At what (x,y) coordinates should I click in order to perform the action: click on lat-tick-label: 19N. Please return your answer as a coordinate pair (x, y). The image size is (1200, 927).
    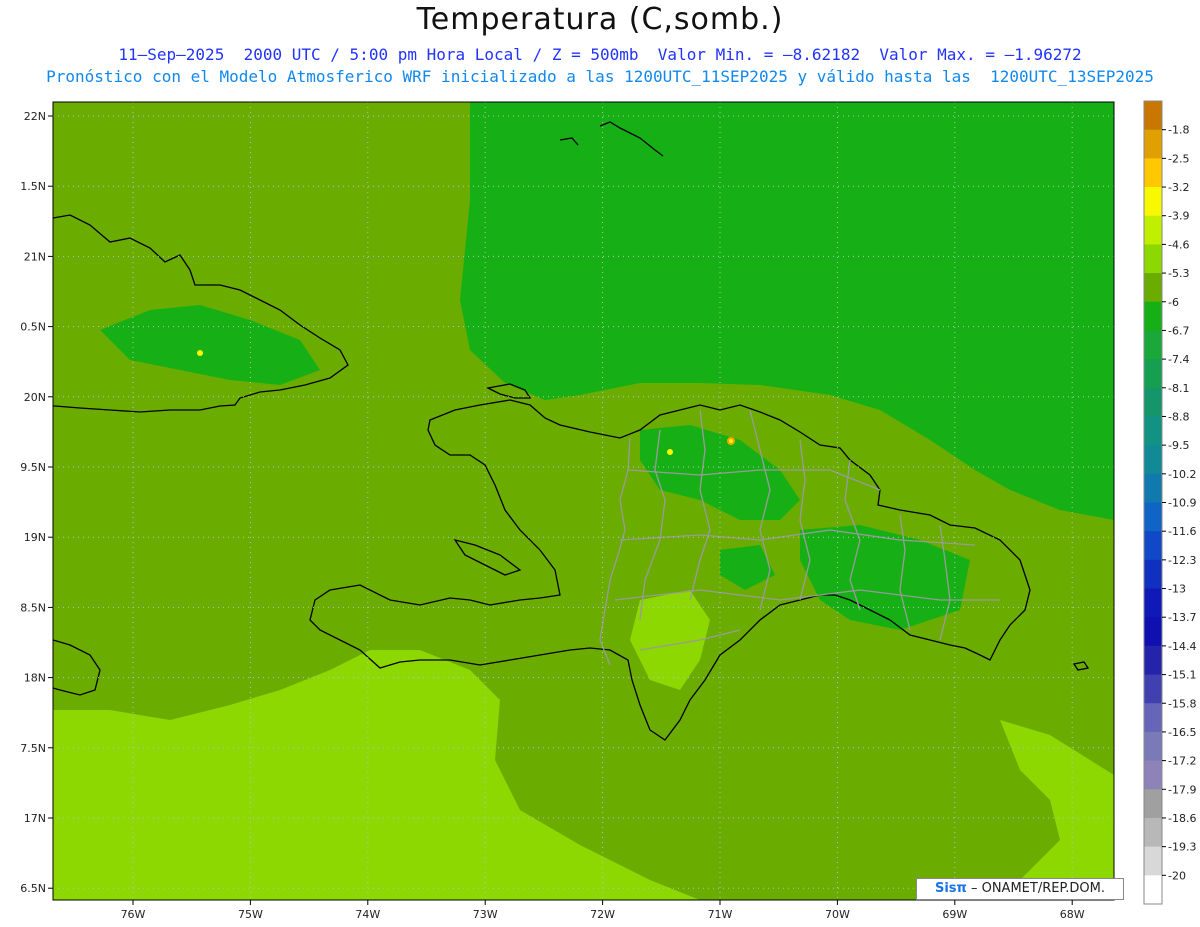
    Looking at the image, I should click on (35, 537).